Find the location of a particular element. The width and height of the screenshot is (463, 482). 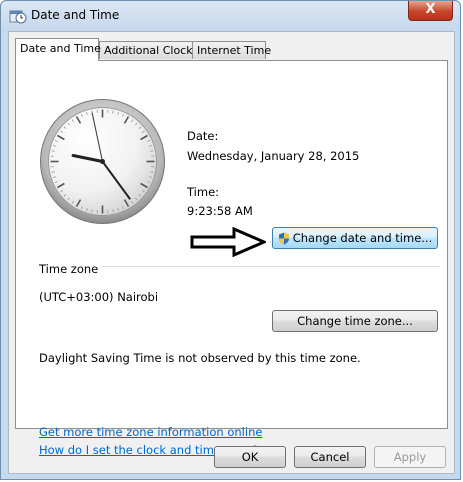

title-bar: Date and Time X is located at coordinates (230, 16).